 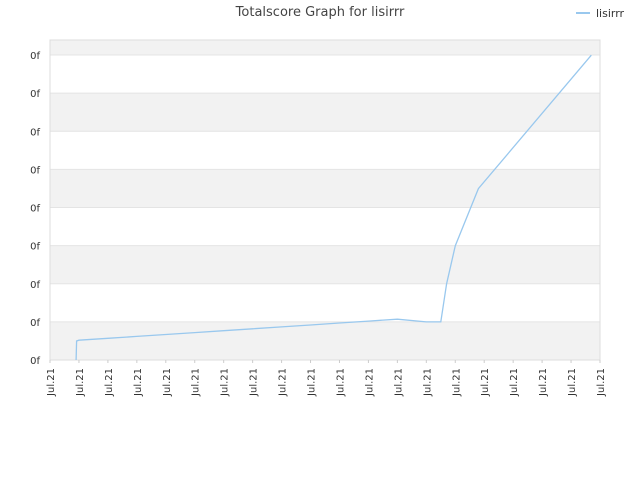 I want to click on chart-title: Totalscore Graph for lisirrr, so click(x=320, y=12).